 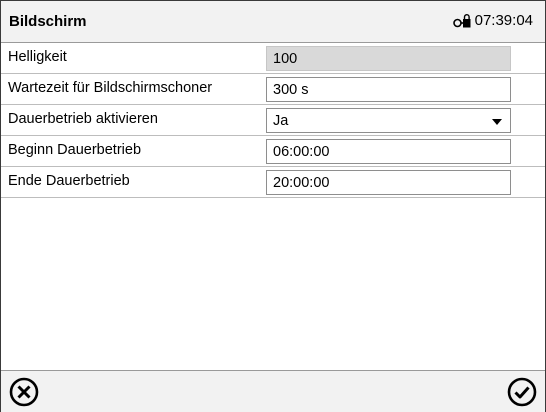 What do you see at coordinates (461, 20) in the screenshot?
I see `lock-icon` at bounding box center [461, 20].